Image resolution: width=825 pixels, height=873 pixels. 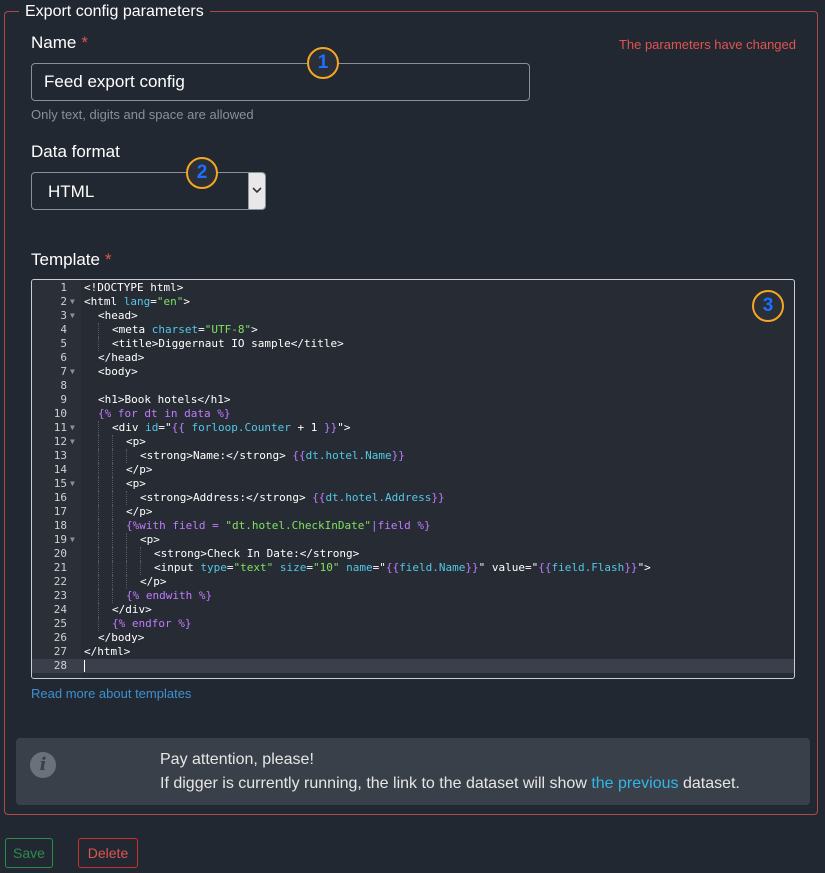 I want to click on line-number: 5, so click(x=63, y=343).